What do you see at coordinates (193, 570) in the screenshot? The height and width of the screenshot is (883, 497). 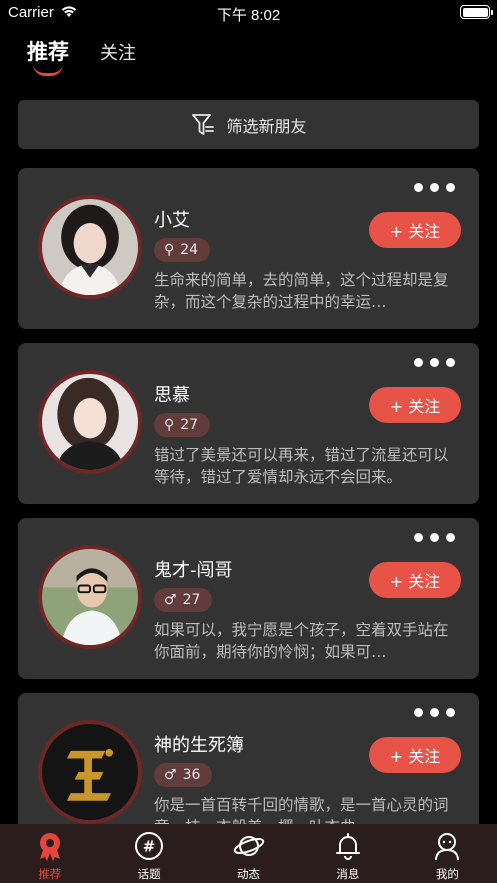 I see `nickname: 鬼才-闯哥` at bounding box center [193, 570].